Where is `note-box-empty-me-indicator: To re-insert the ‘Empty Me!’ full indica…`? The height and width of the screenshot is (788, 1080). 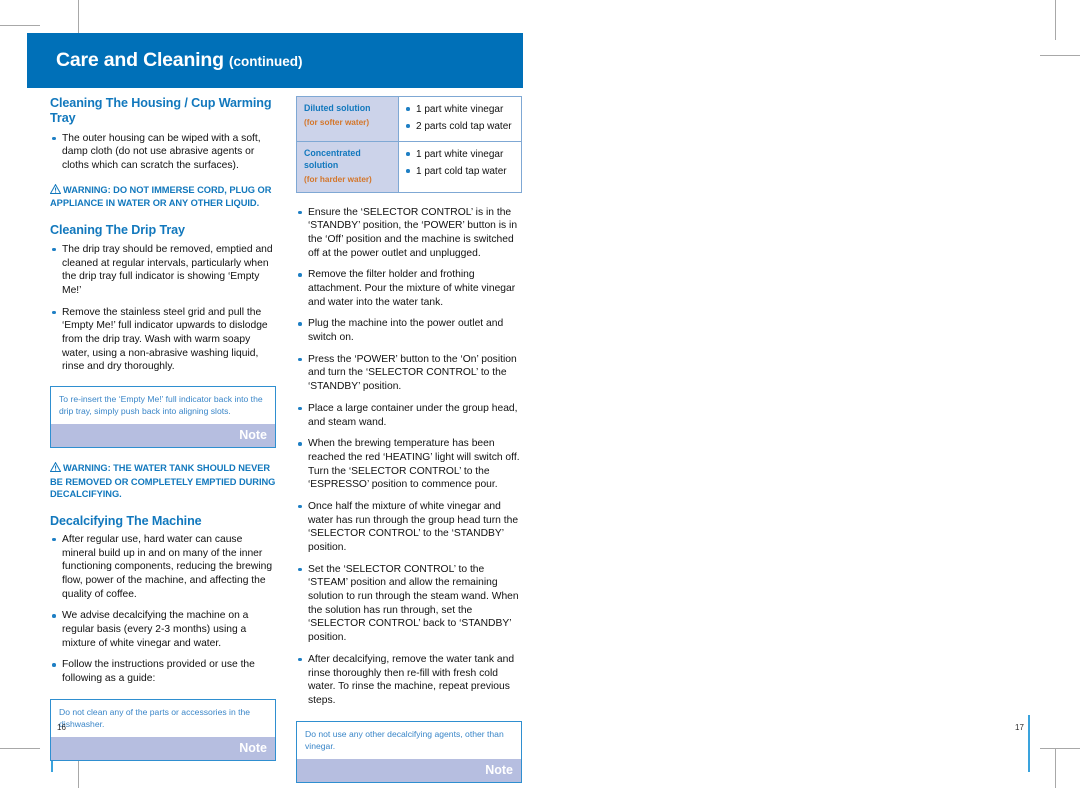
note-box-empty-me-indicator: To re-insert the ‘Empty Me!’ full indica… is located at coordinates (163, 417).